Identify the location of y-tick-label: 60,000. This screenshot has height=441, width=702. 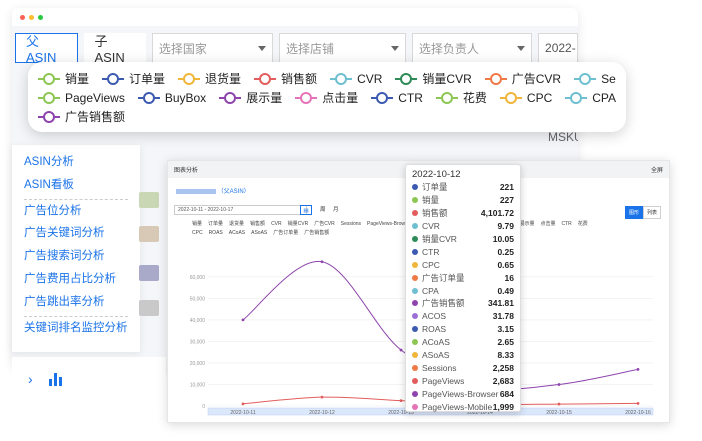
(198, 278).